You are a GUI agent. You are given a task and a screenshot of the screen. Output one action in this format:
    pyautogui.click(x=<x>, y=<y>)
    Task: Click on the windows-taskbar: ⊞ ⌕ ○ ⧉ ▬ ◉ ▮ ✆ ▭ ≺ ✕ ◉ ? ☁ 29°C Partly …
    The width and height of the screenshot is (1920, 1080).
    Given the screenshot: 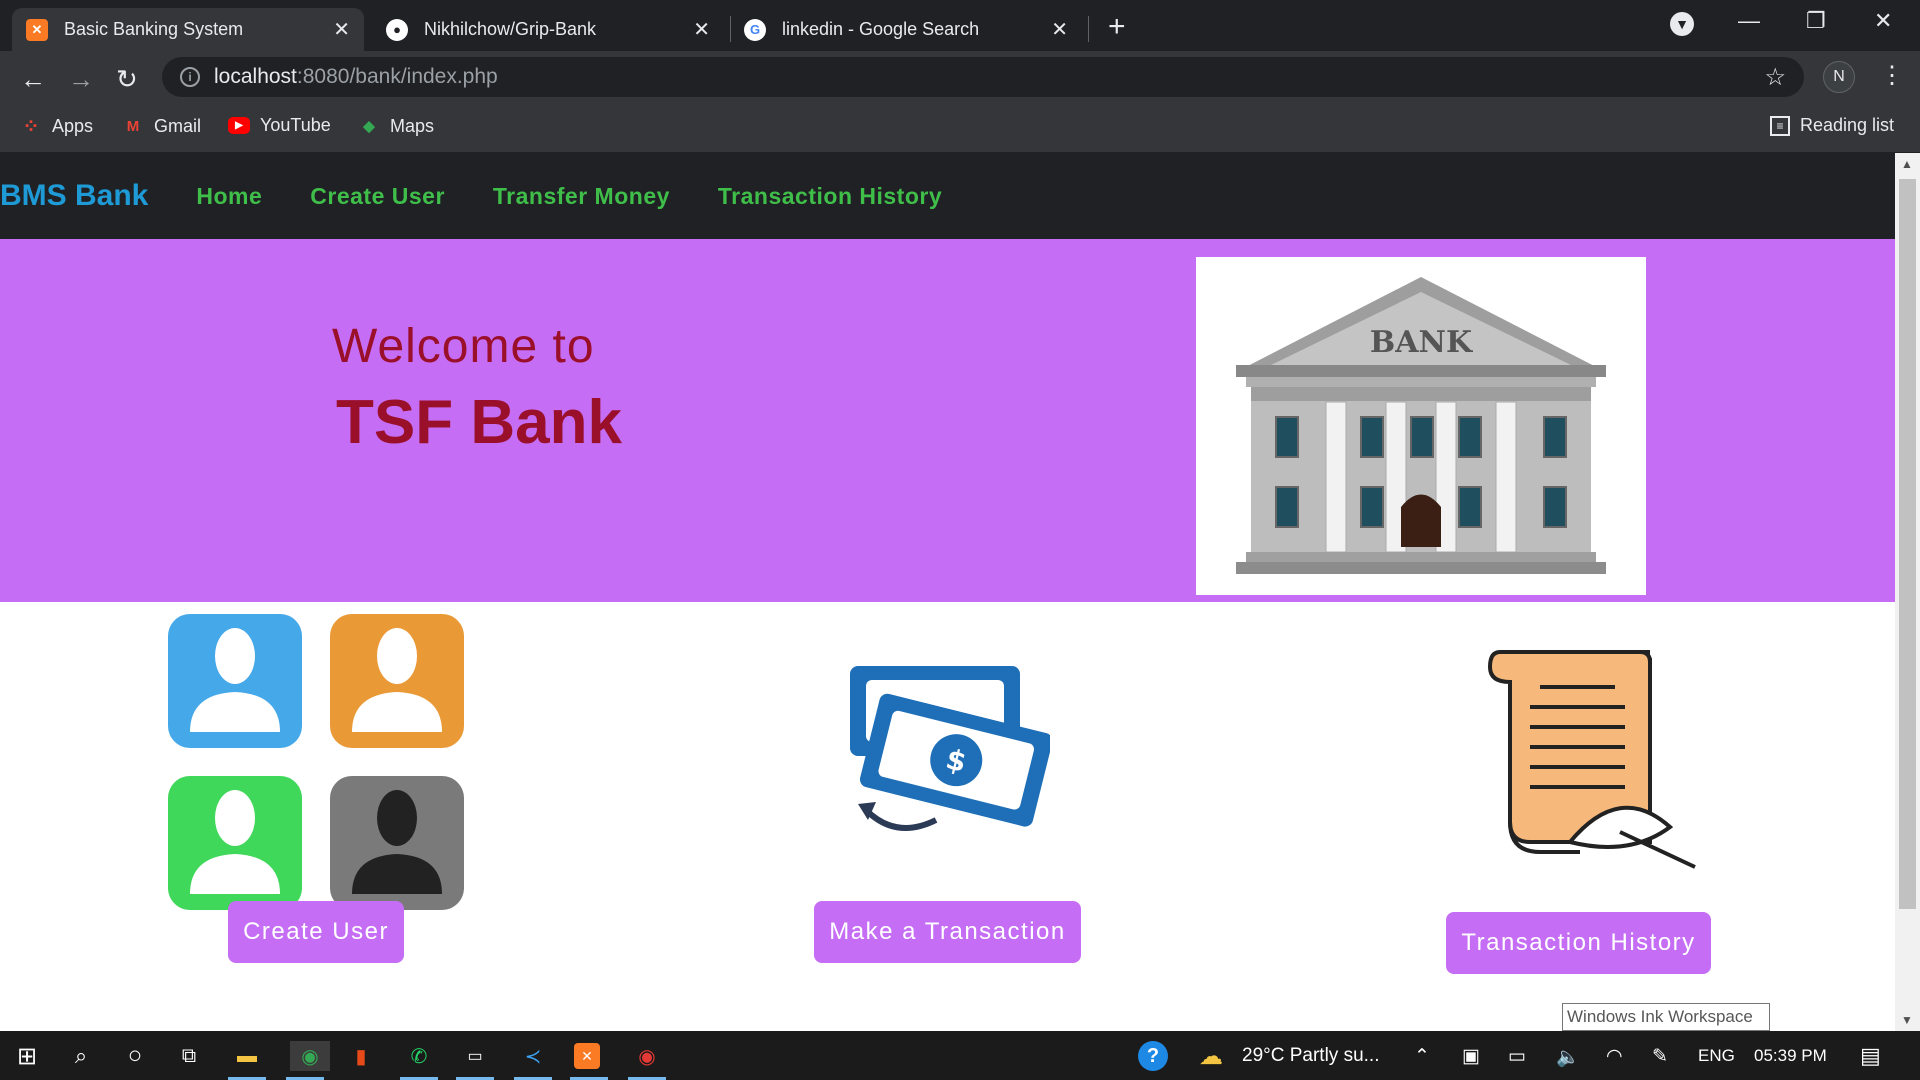 What is the action you would take?
    pyautogui.click(x=960, y=1055)
    